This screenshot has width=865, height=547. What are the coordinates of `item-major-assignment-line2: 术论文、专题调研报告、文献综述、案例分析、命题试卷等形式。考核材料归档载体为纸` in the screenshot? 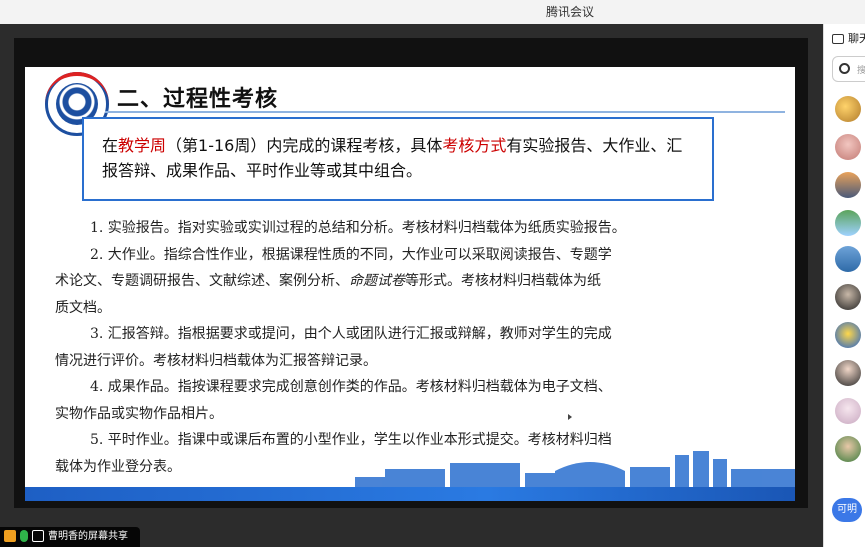 It's located at (328, 281).